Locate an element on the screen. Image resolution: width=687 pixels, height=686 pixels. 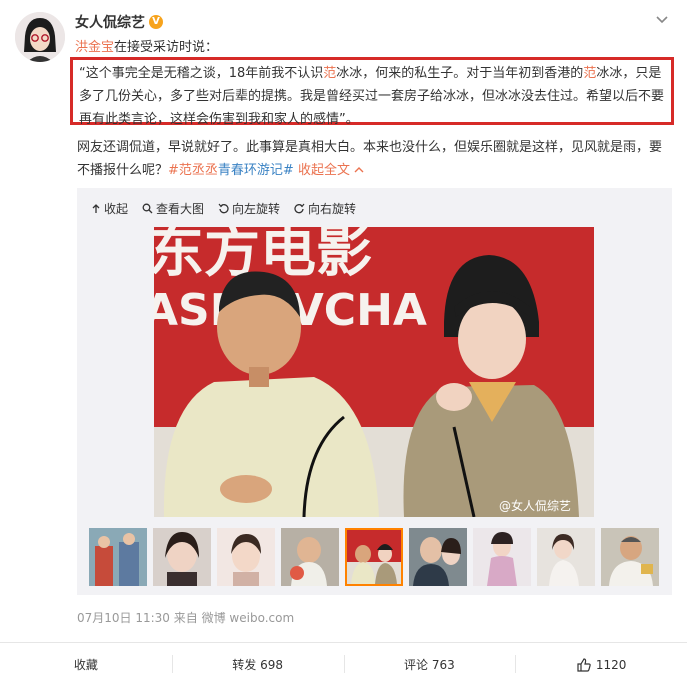
thumbnail-active is located at coordinates (374, 557).